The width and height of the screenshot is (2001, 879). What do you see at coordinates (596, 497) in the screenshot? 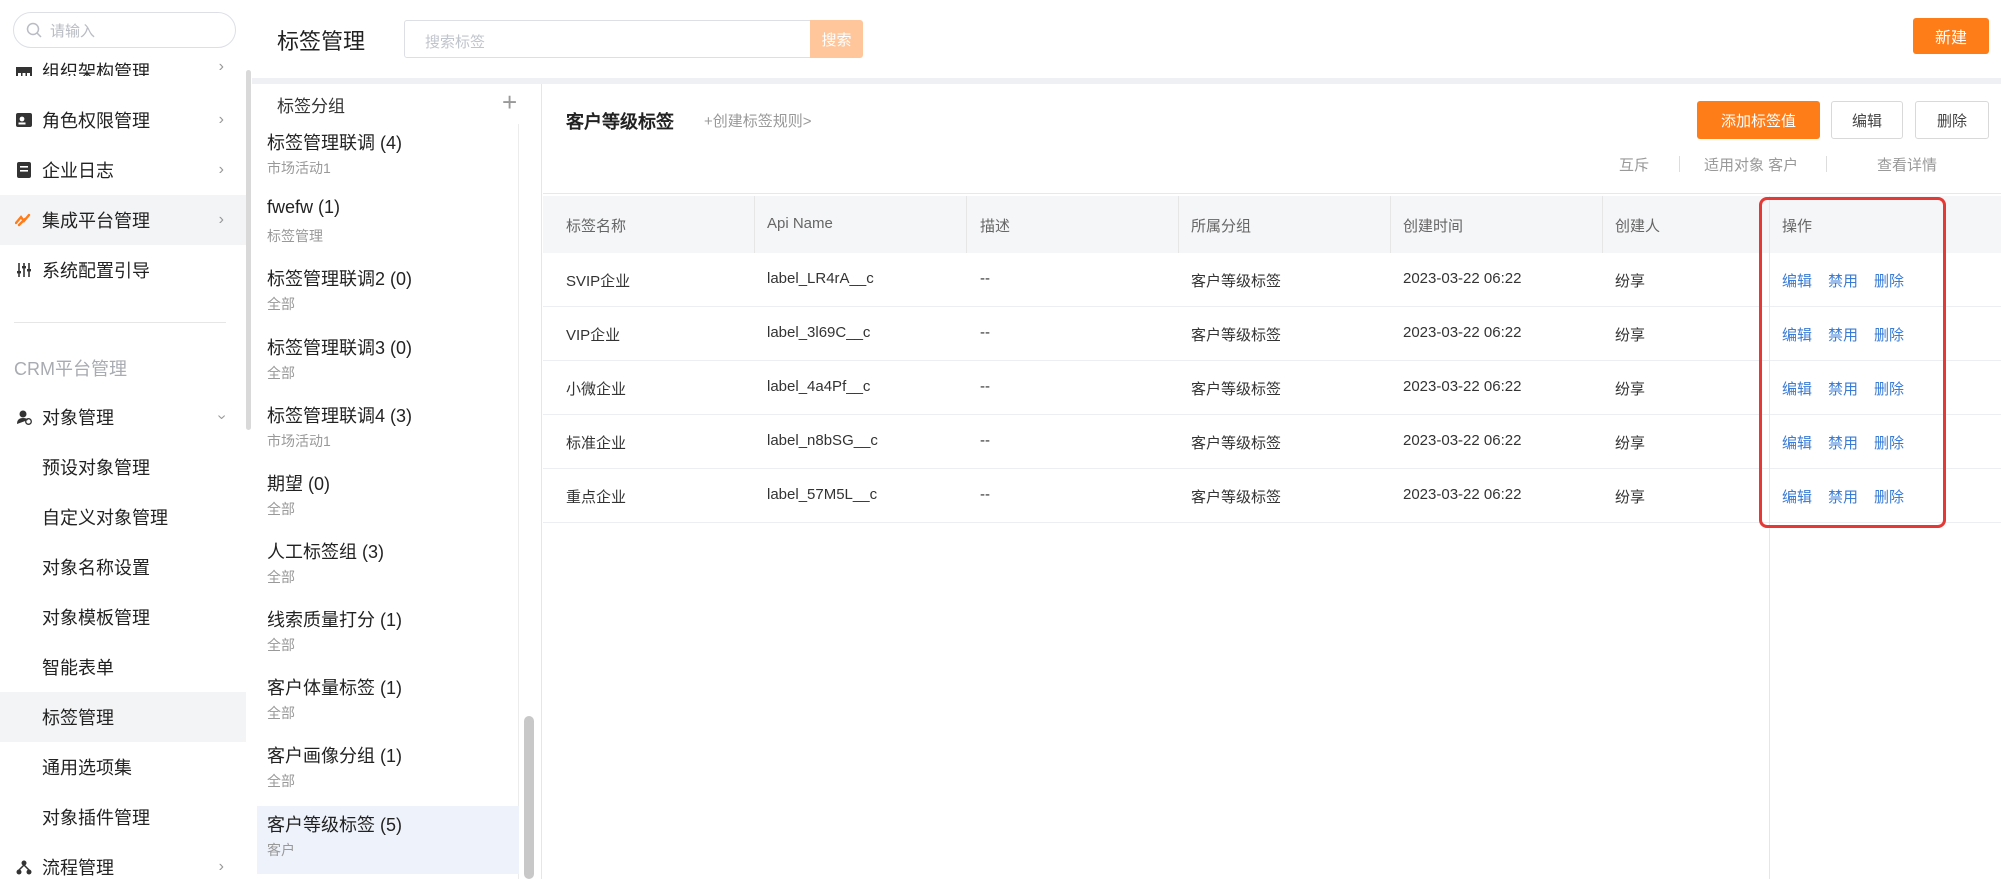
I see `cell-tag-name: 重点企业` at bounding box center [596, 497].